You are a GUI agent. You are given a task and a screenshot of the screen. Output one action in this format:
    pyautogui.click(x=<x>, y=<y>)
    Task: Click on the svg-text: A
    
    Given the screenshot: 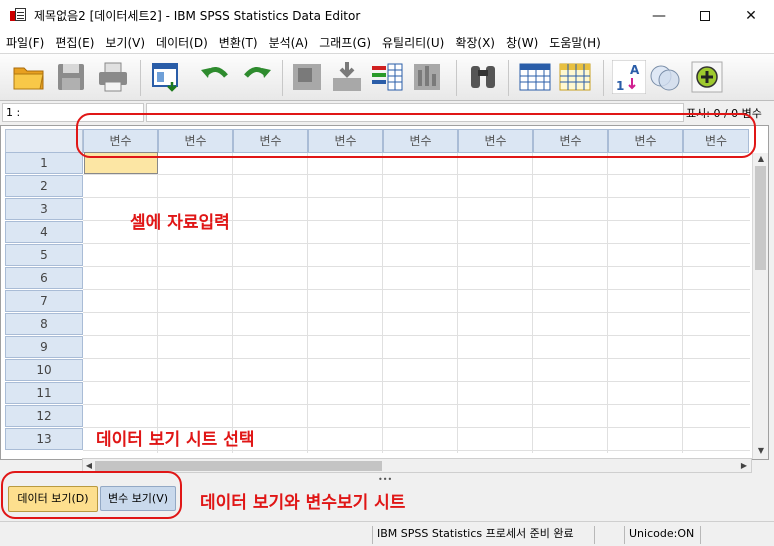 What is the action you would take?
    pyautogui.click(x=635, y=70)
    